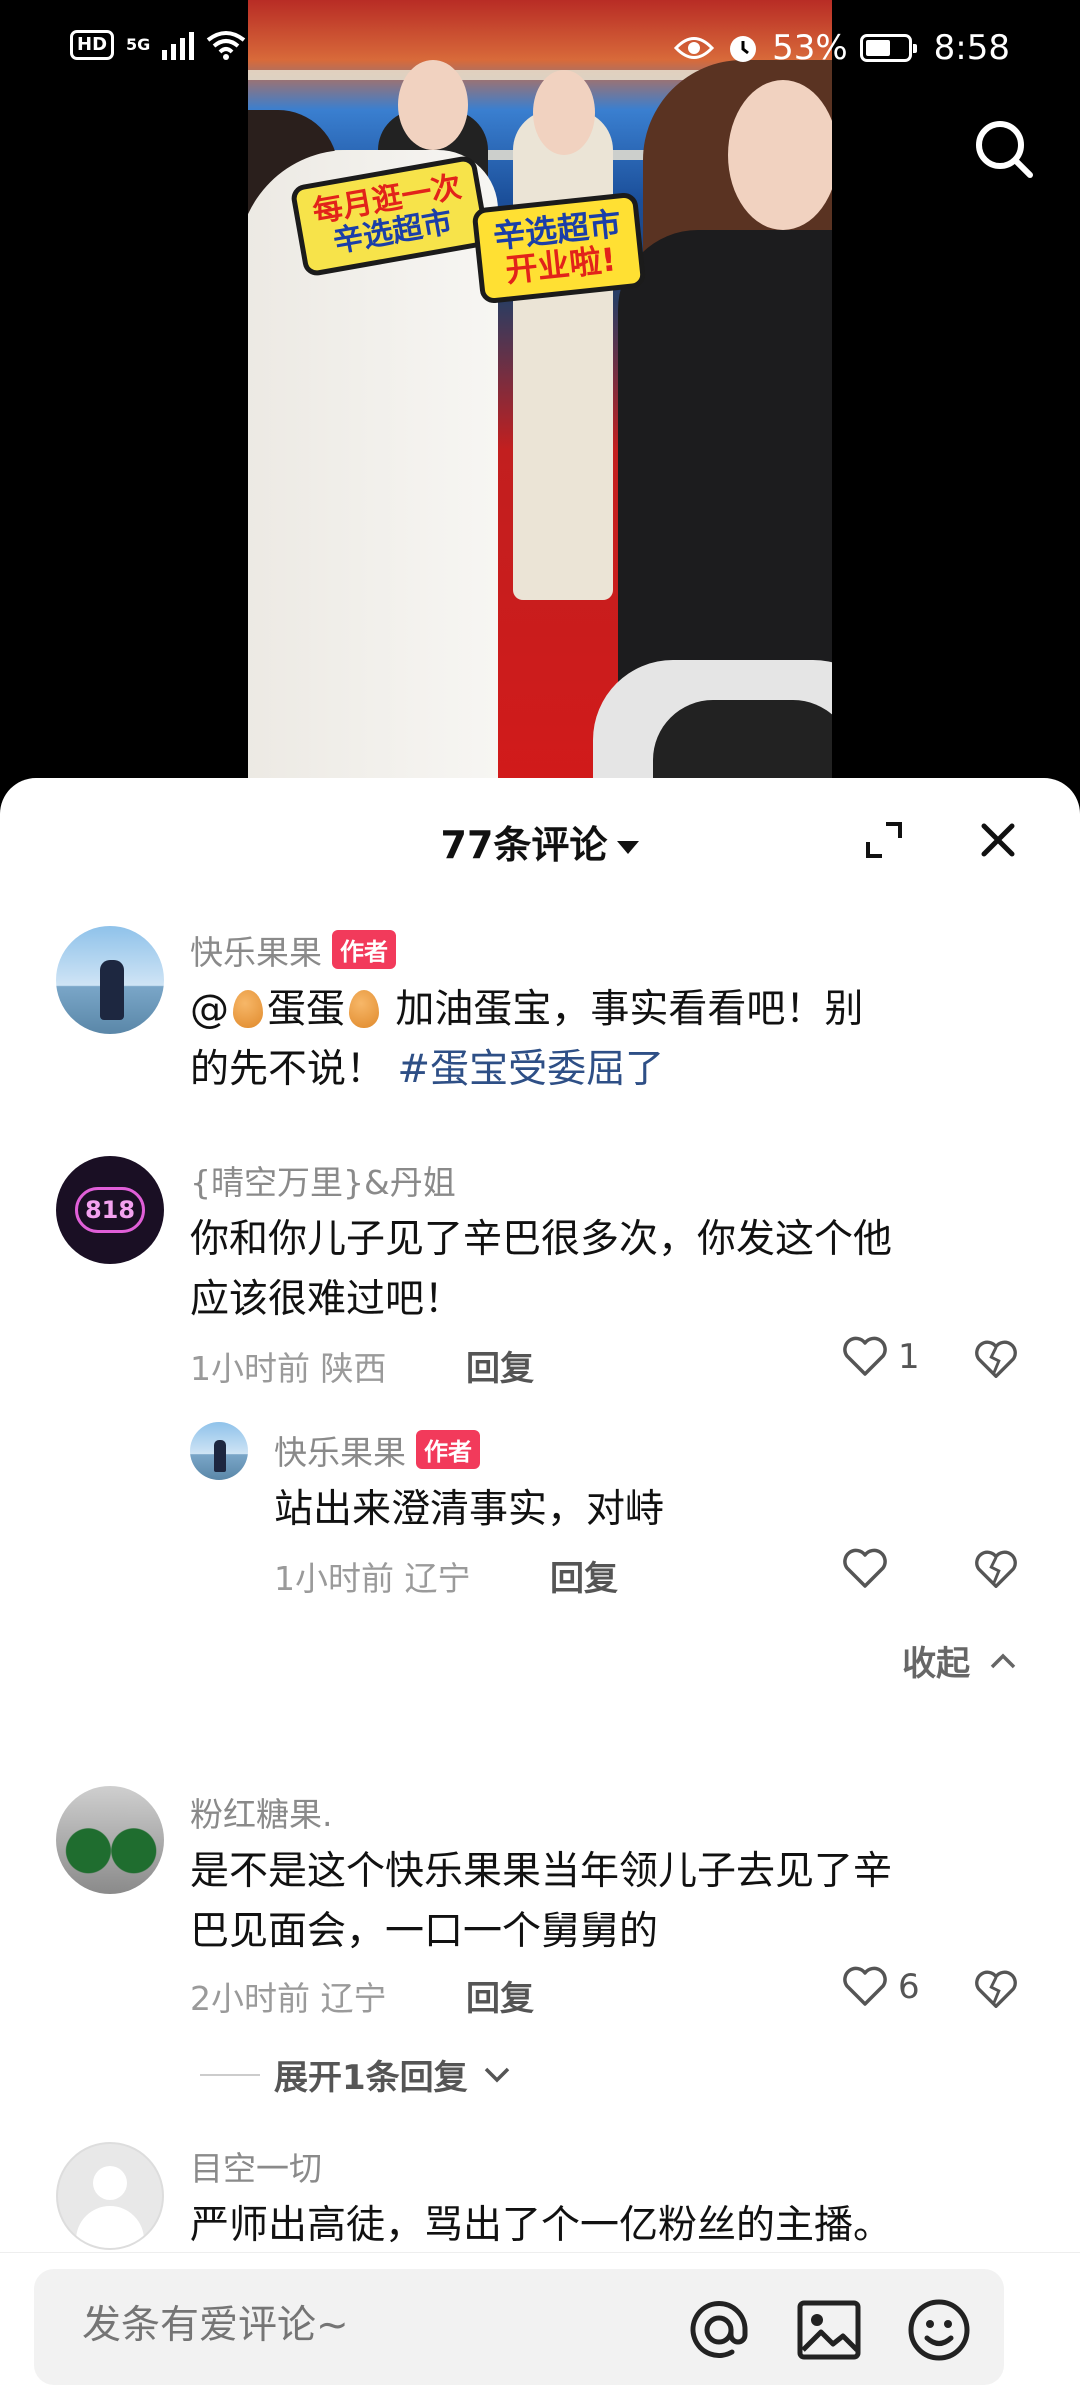 This screenshot has height=2400, width=1080. I want to click on wifi-icon, so click(226, 45).